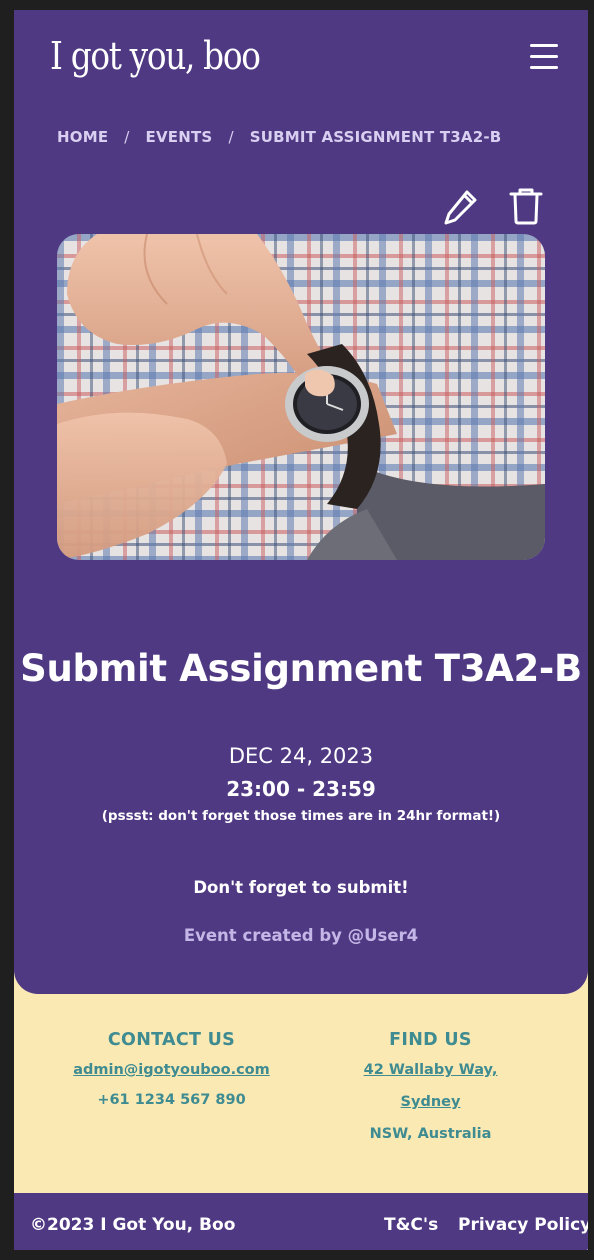 The image size is (594, 1260). What do you see at coordinates (430, 1134) in the screenshot?
I see `address-line-3: NSW, Australia` at bounding box center [430, 1134].